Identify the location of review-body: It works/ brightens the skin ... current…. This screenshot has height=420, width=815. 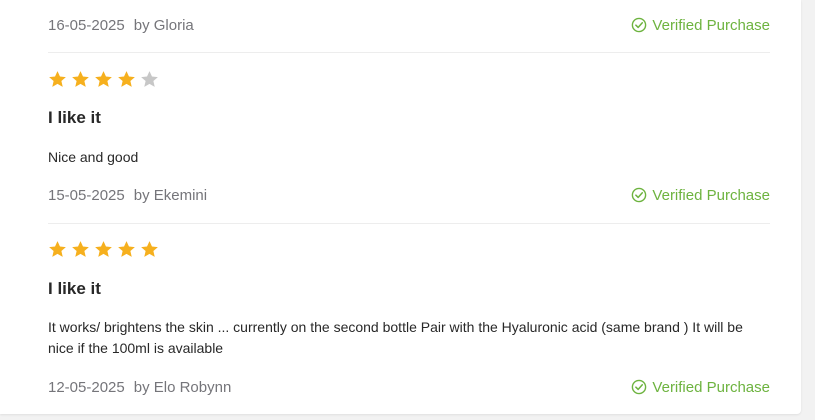
(395, 337).